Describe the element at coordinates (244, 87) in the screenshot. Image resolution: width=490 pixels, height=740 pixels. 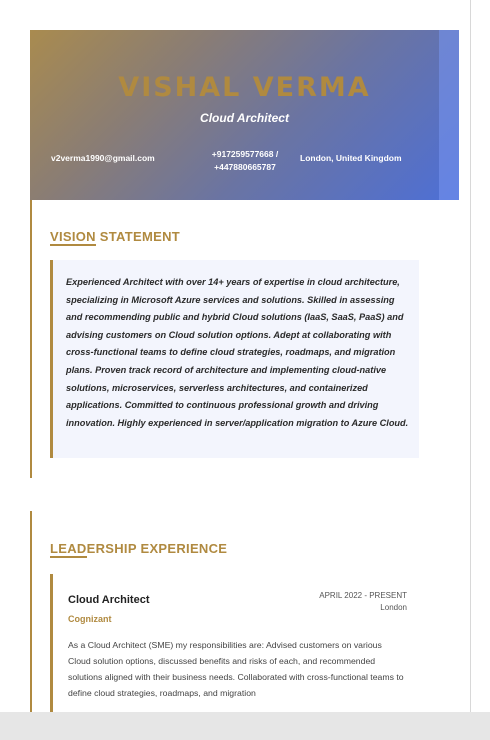
I see `candidate-name: VISHAL VERMA` at that location.